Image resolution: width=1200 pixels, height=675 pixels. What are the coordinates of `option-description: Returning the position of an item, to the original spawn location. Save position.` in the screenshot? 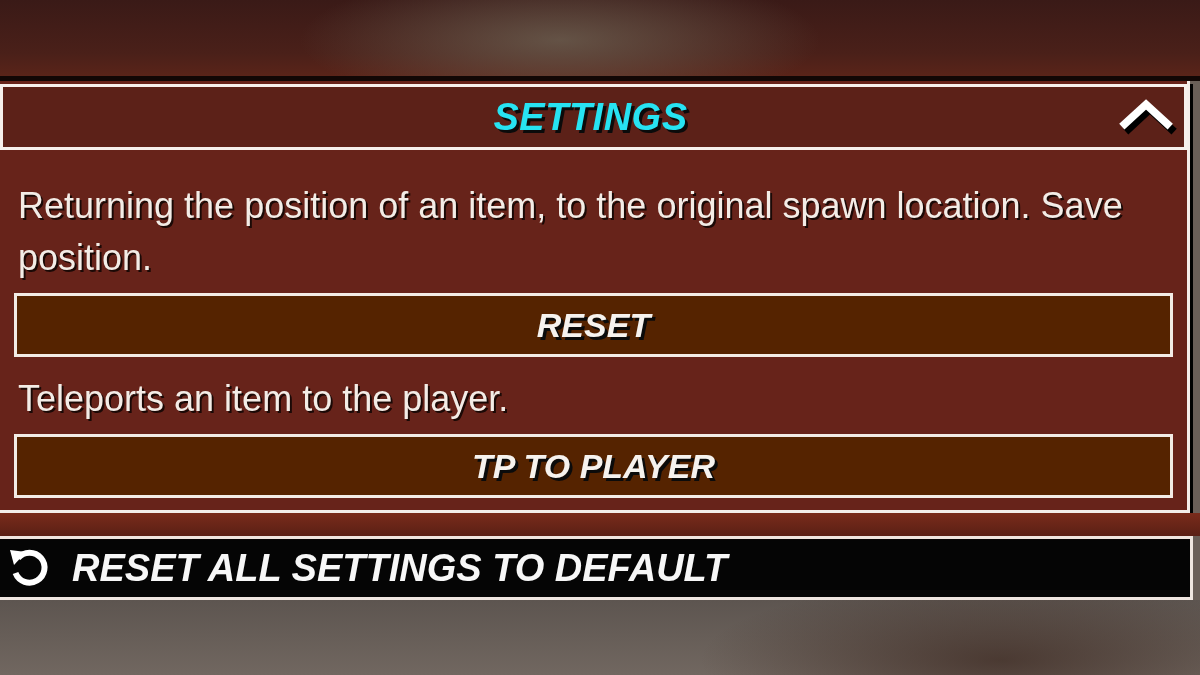 It's located at (570, 232).